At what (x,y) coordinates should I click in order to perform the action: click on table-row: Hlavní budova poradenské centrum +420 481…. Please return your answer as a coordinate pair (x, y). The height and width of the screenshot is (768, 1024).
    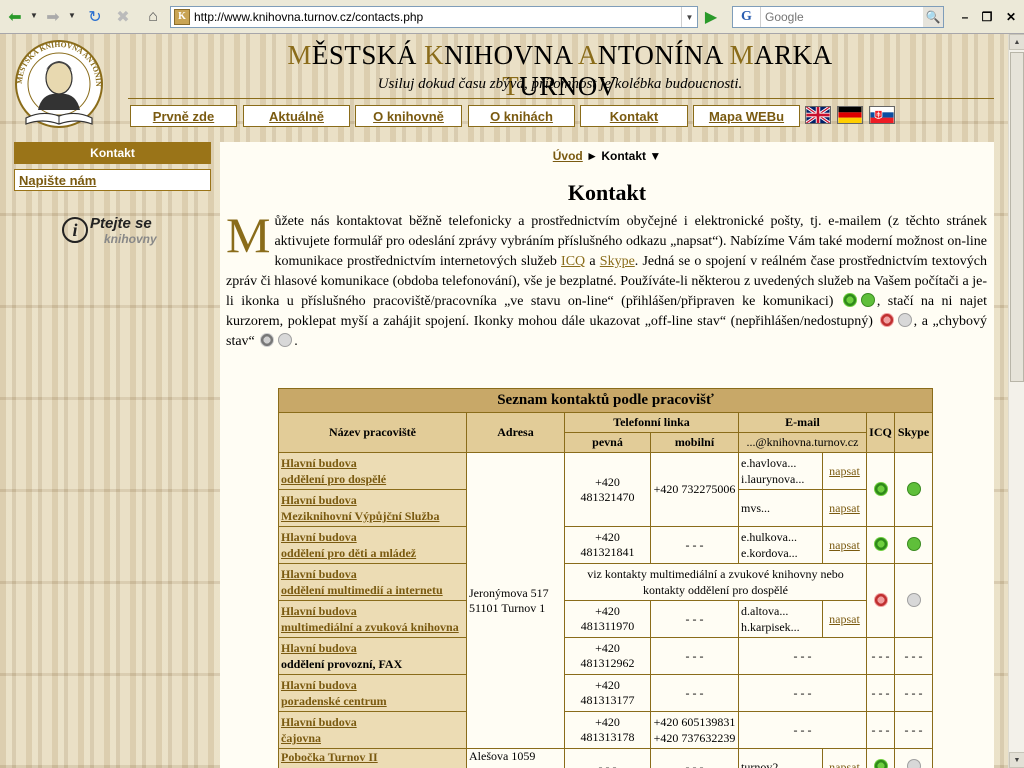
    Looking at the image, I should click on (605, 693).